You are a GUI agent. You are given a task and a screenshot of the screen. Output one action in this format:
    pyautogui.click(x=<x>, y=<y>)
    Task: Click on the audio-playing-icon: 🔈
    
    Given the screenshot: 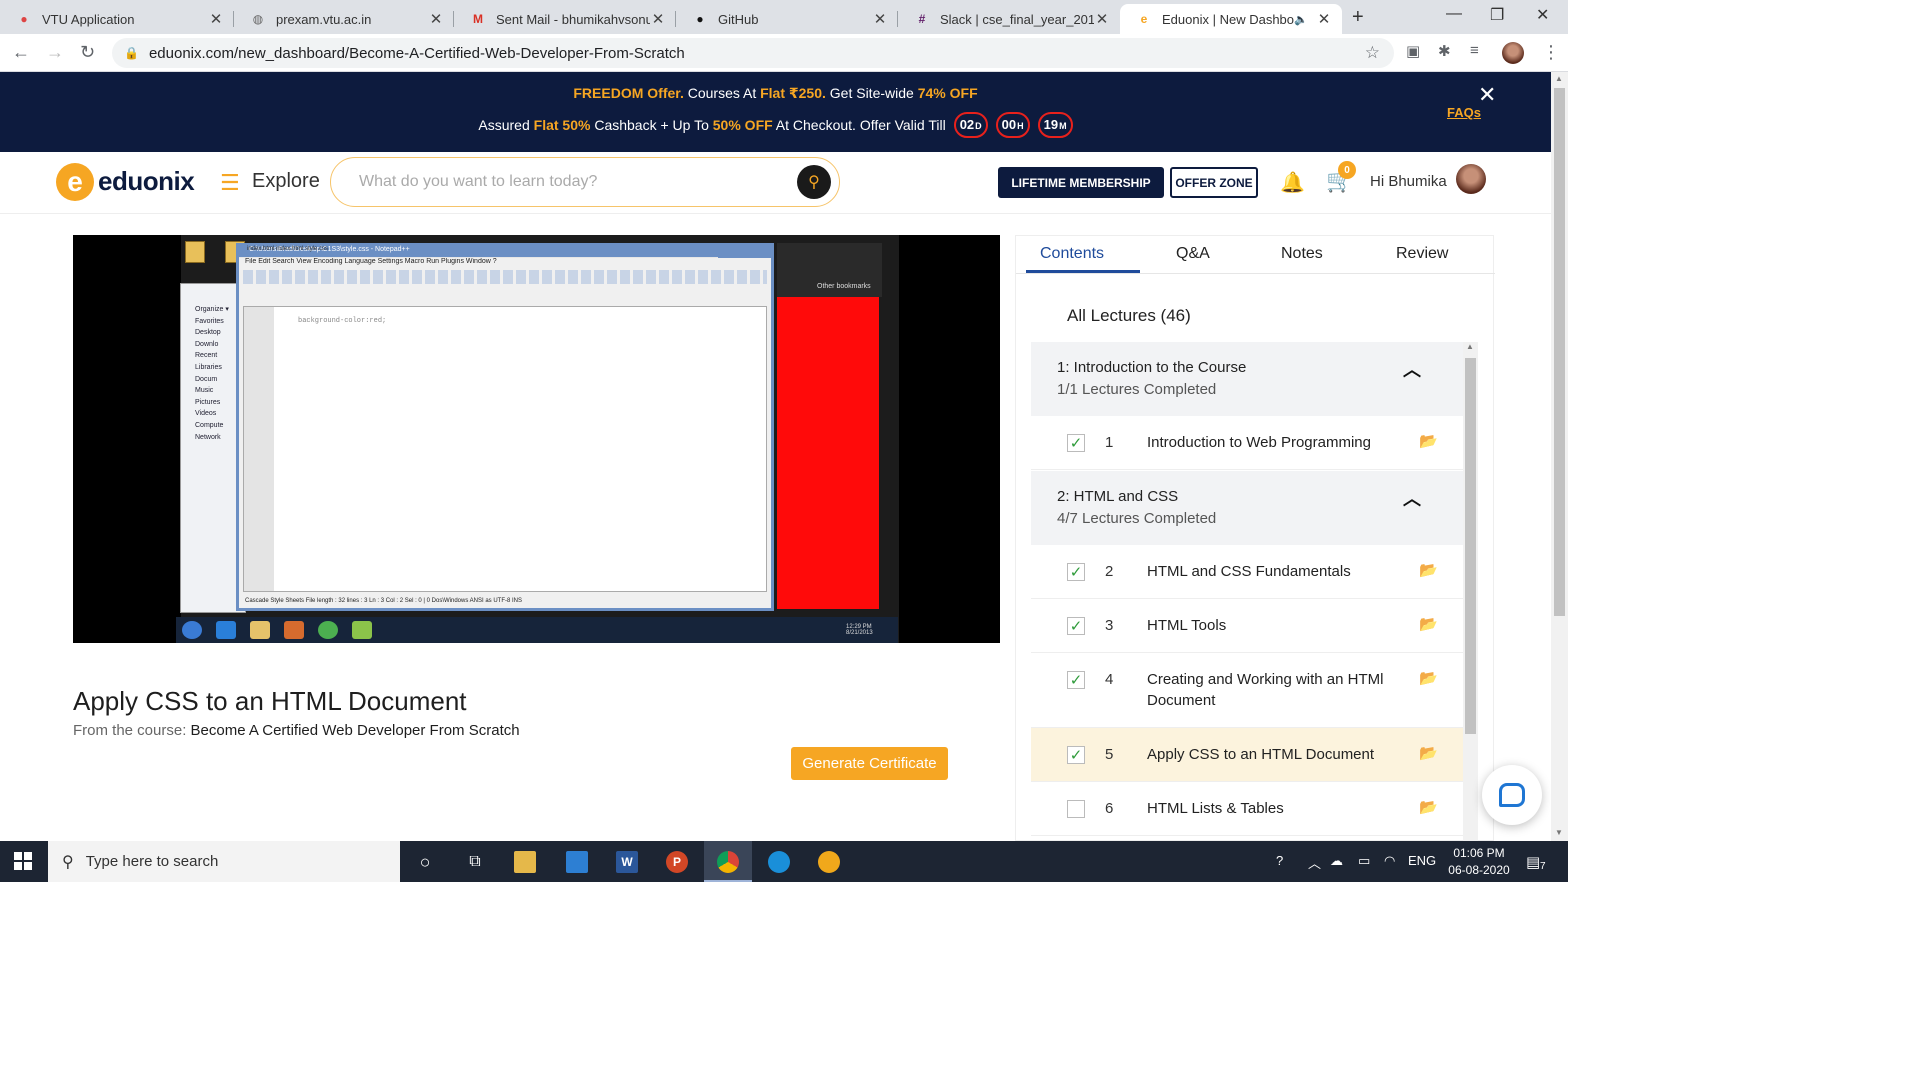 What is the action you would take?
    pyautogui.click(x=1301, y=19)
    